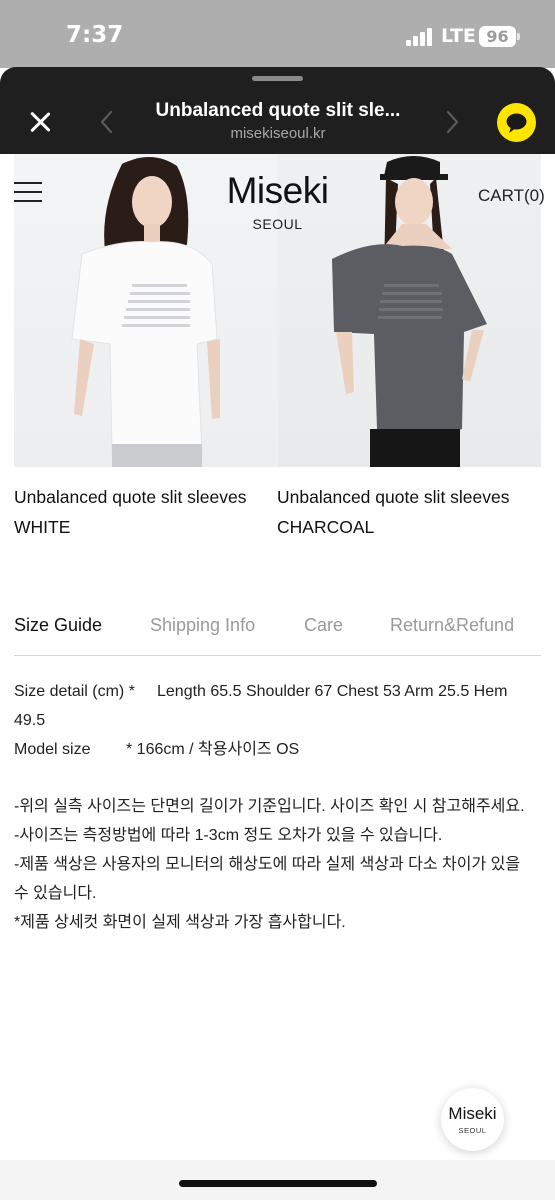 This screenshot has height=1200, width=555. Describe the element at coordinates (472, 1130) in the screenshot. I see `floating-logo-sub: SEOUL` at that location.